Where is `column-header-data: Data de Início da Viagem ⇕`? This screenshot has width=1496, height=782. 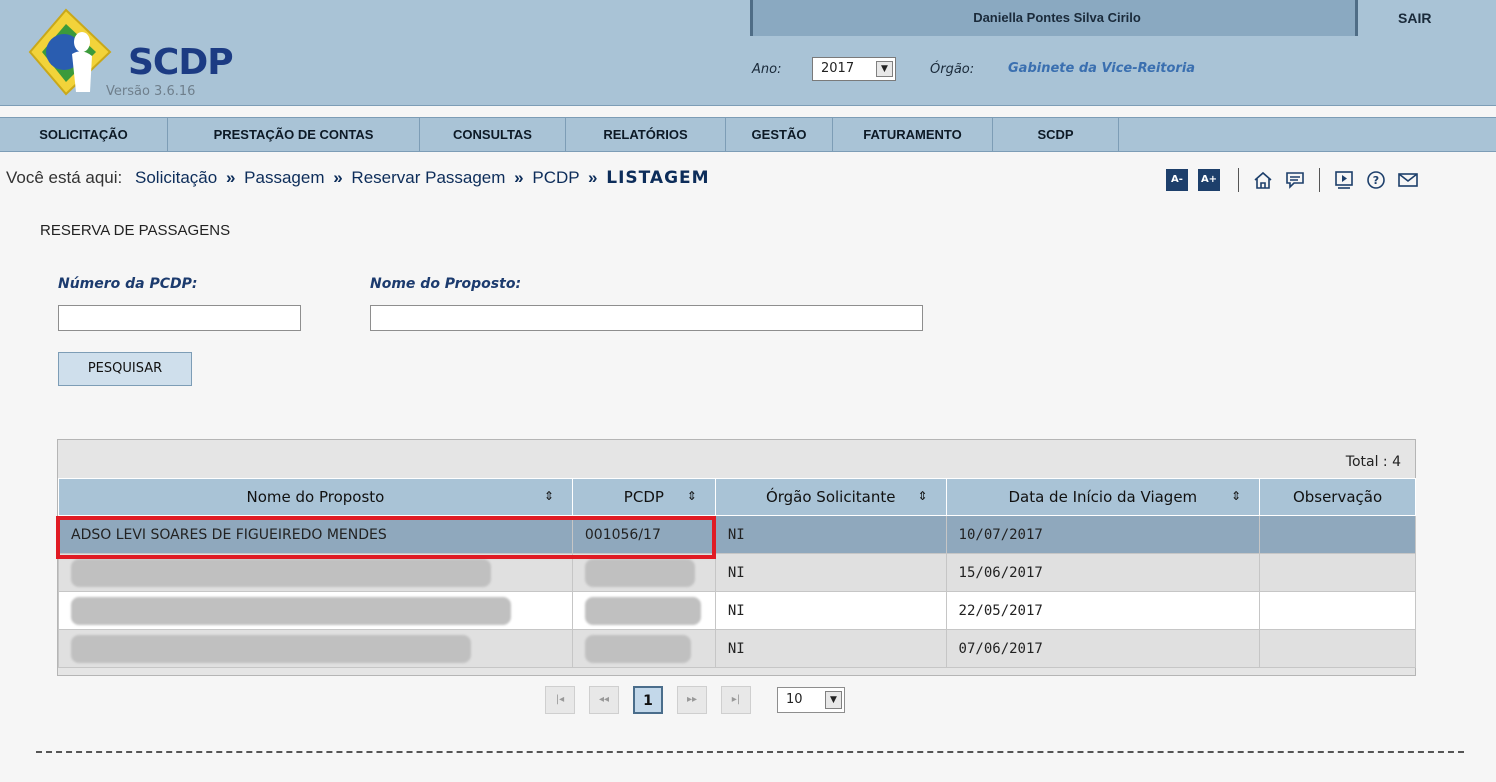
column-header-data: Data de Início da Viagem ⇕ is located at coordinates (1103, 497).